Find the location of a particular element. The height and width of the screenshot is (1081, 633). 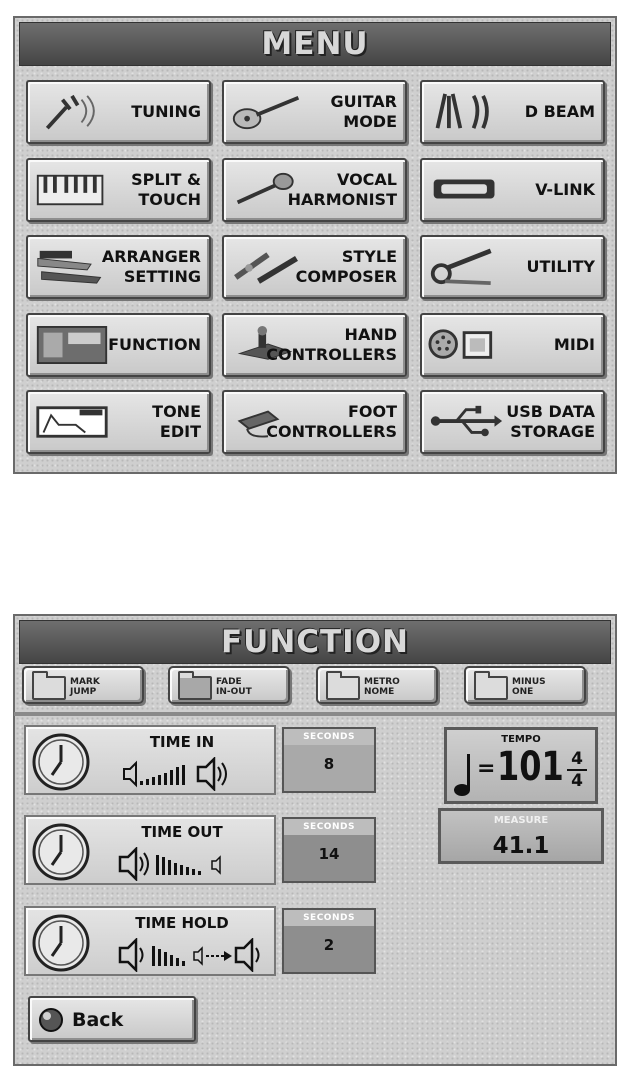

foot-controllers-label: FOOT CONTROLLERS is located at coordinates (331, 421).